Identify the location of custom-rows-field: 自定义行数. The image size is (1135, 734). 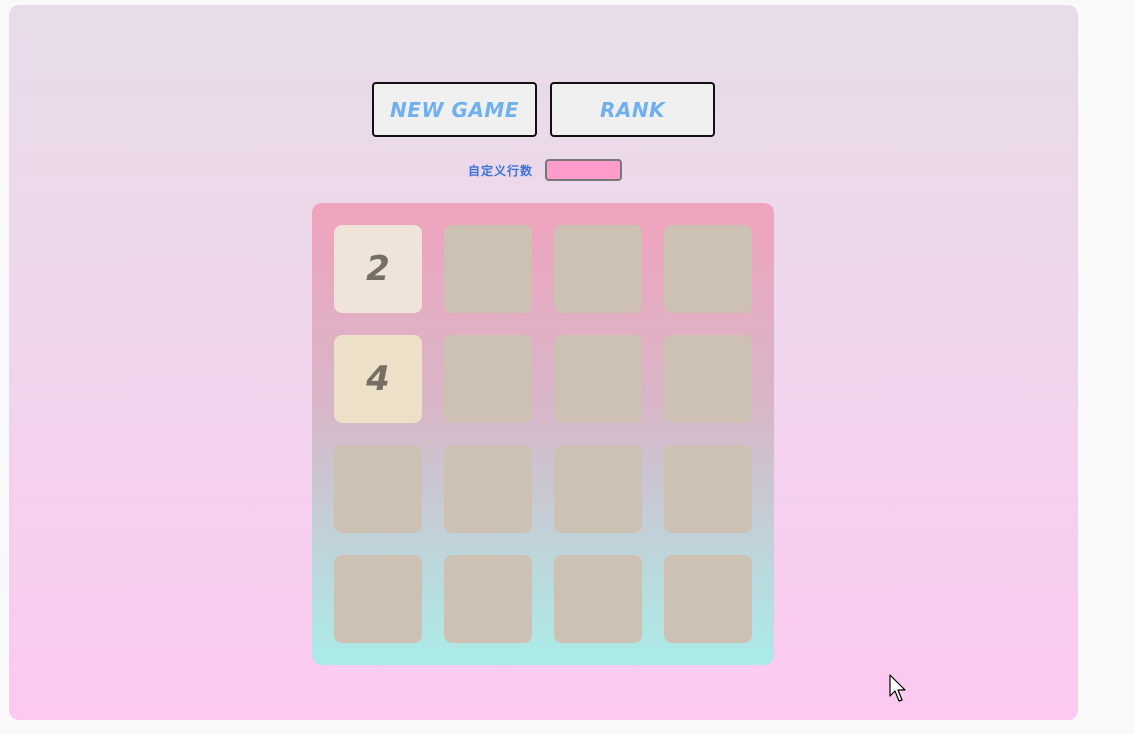
(545, 170).